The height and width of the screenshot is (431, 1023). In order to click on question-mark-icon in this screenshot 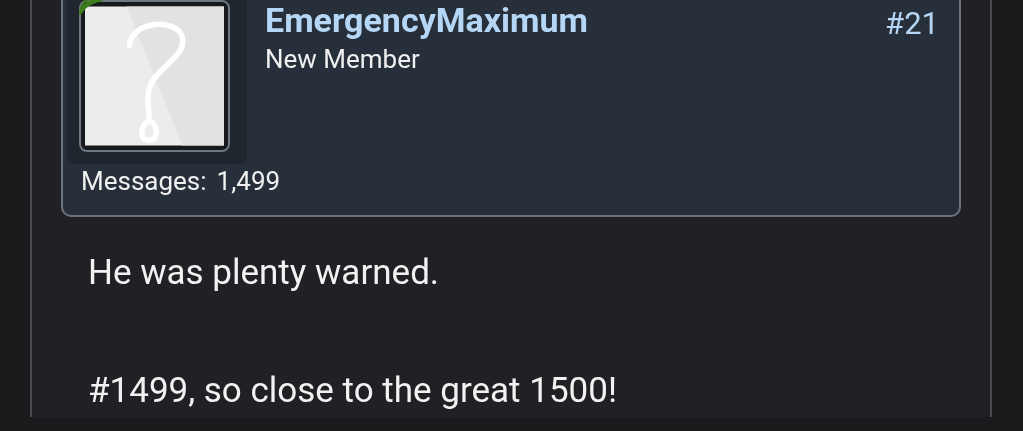, I will do `click(154, 76)`.